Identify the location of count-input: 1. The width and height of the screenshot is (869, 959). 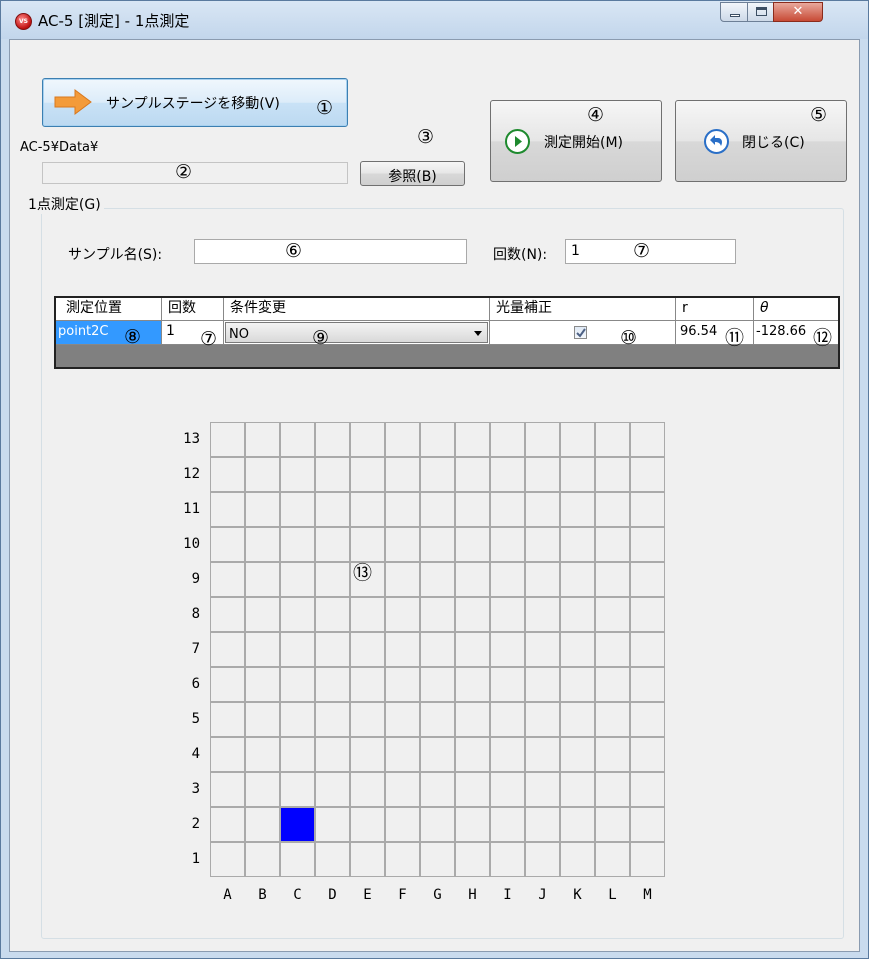
(650, 251).